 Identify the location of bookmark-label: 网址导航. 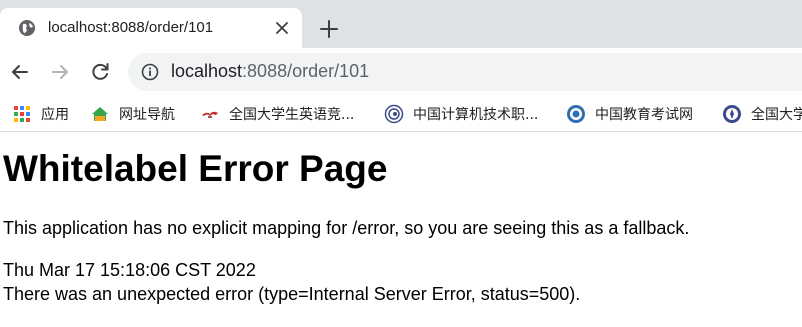
(147, 115).